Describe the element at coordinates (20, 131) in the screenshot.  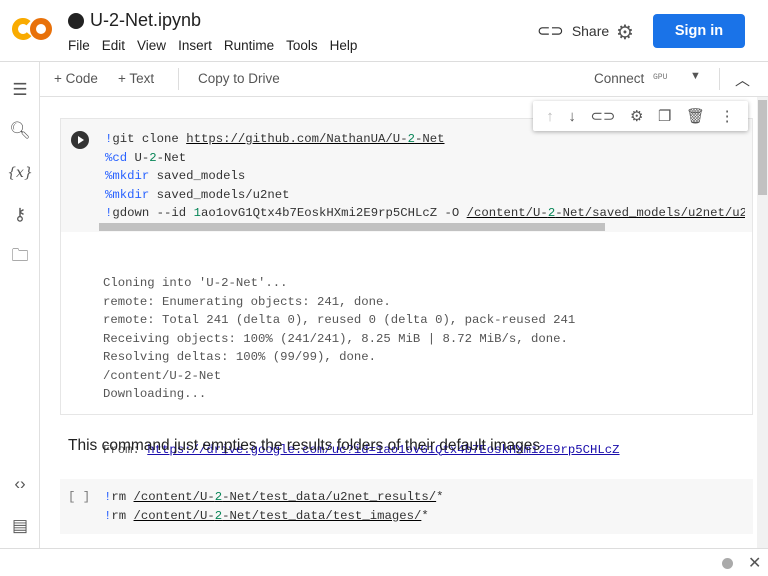
I see `search-icon: 🔍︎` at that location.